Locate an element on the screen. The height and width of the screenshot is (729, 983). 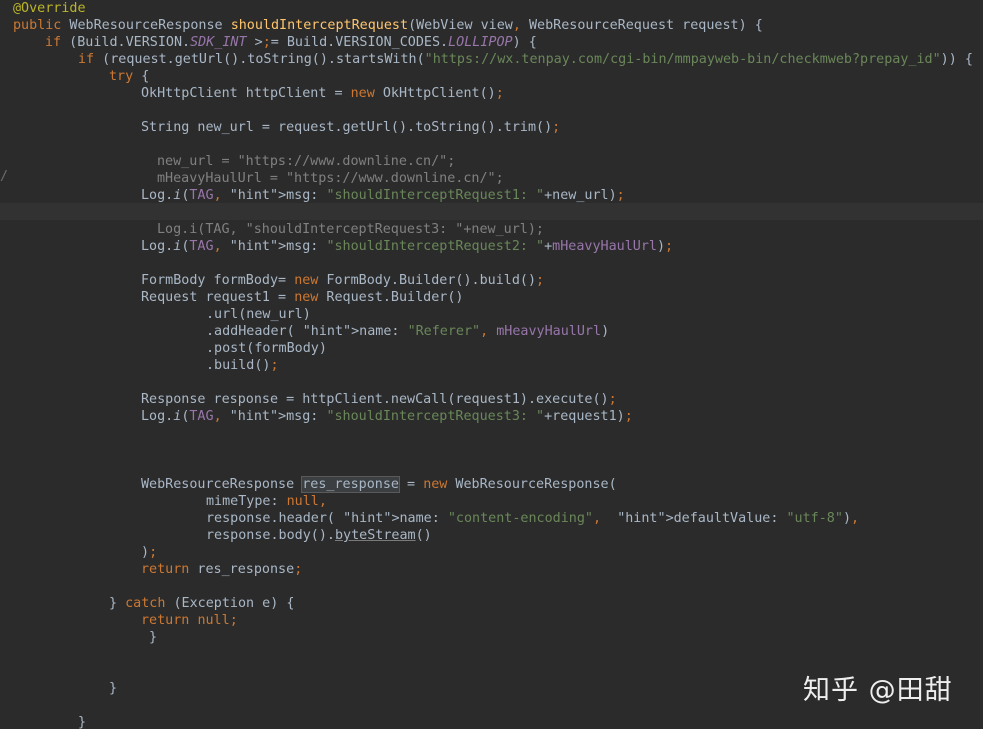
code-line: .build(); is located at coordinates (491, 365).